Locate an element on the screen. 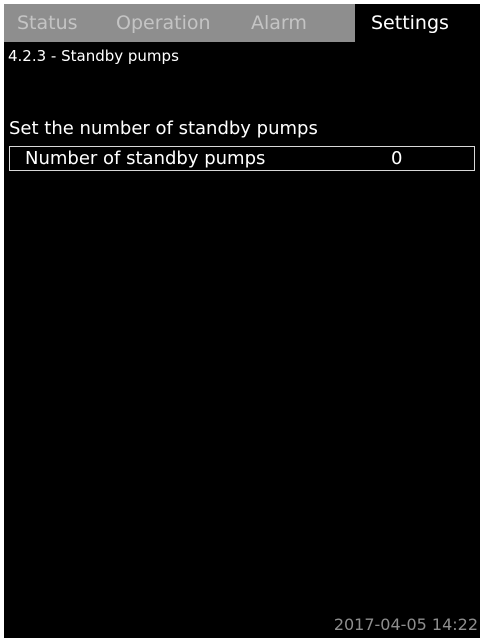 The image size is (485, 642). tab-status: Status is located at coordinates (47, 23).